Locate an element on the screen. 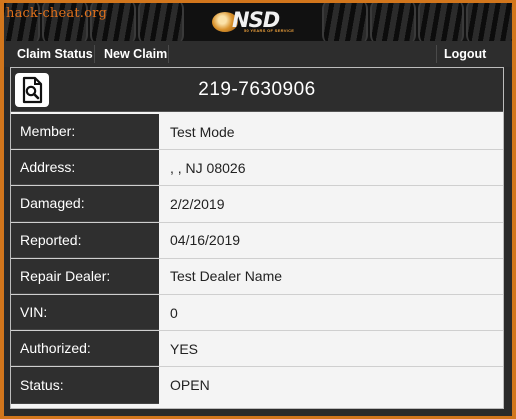 The height and width of the screenshot is (419, 516). detail-row-reported: Reported: 04/16/2019 is located at coordinates (257, 240).